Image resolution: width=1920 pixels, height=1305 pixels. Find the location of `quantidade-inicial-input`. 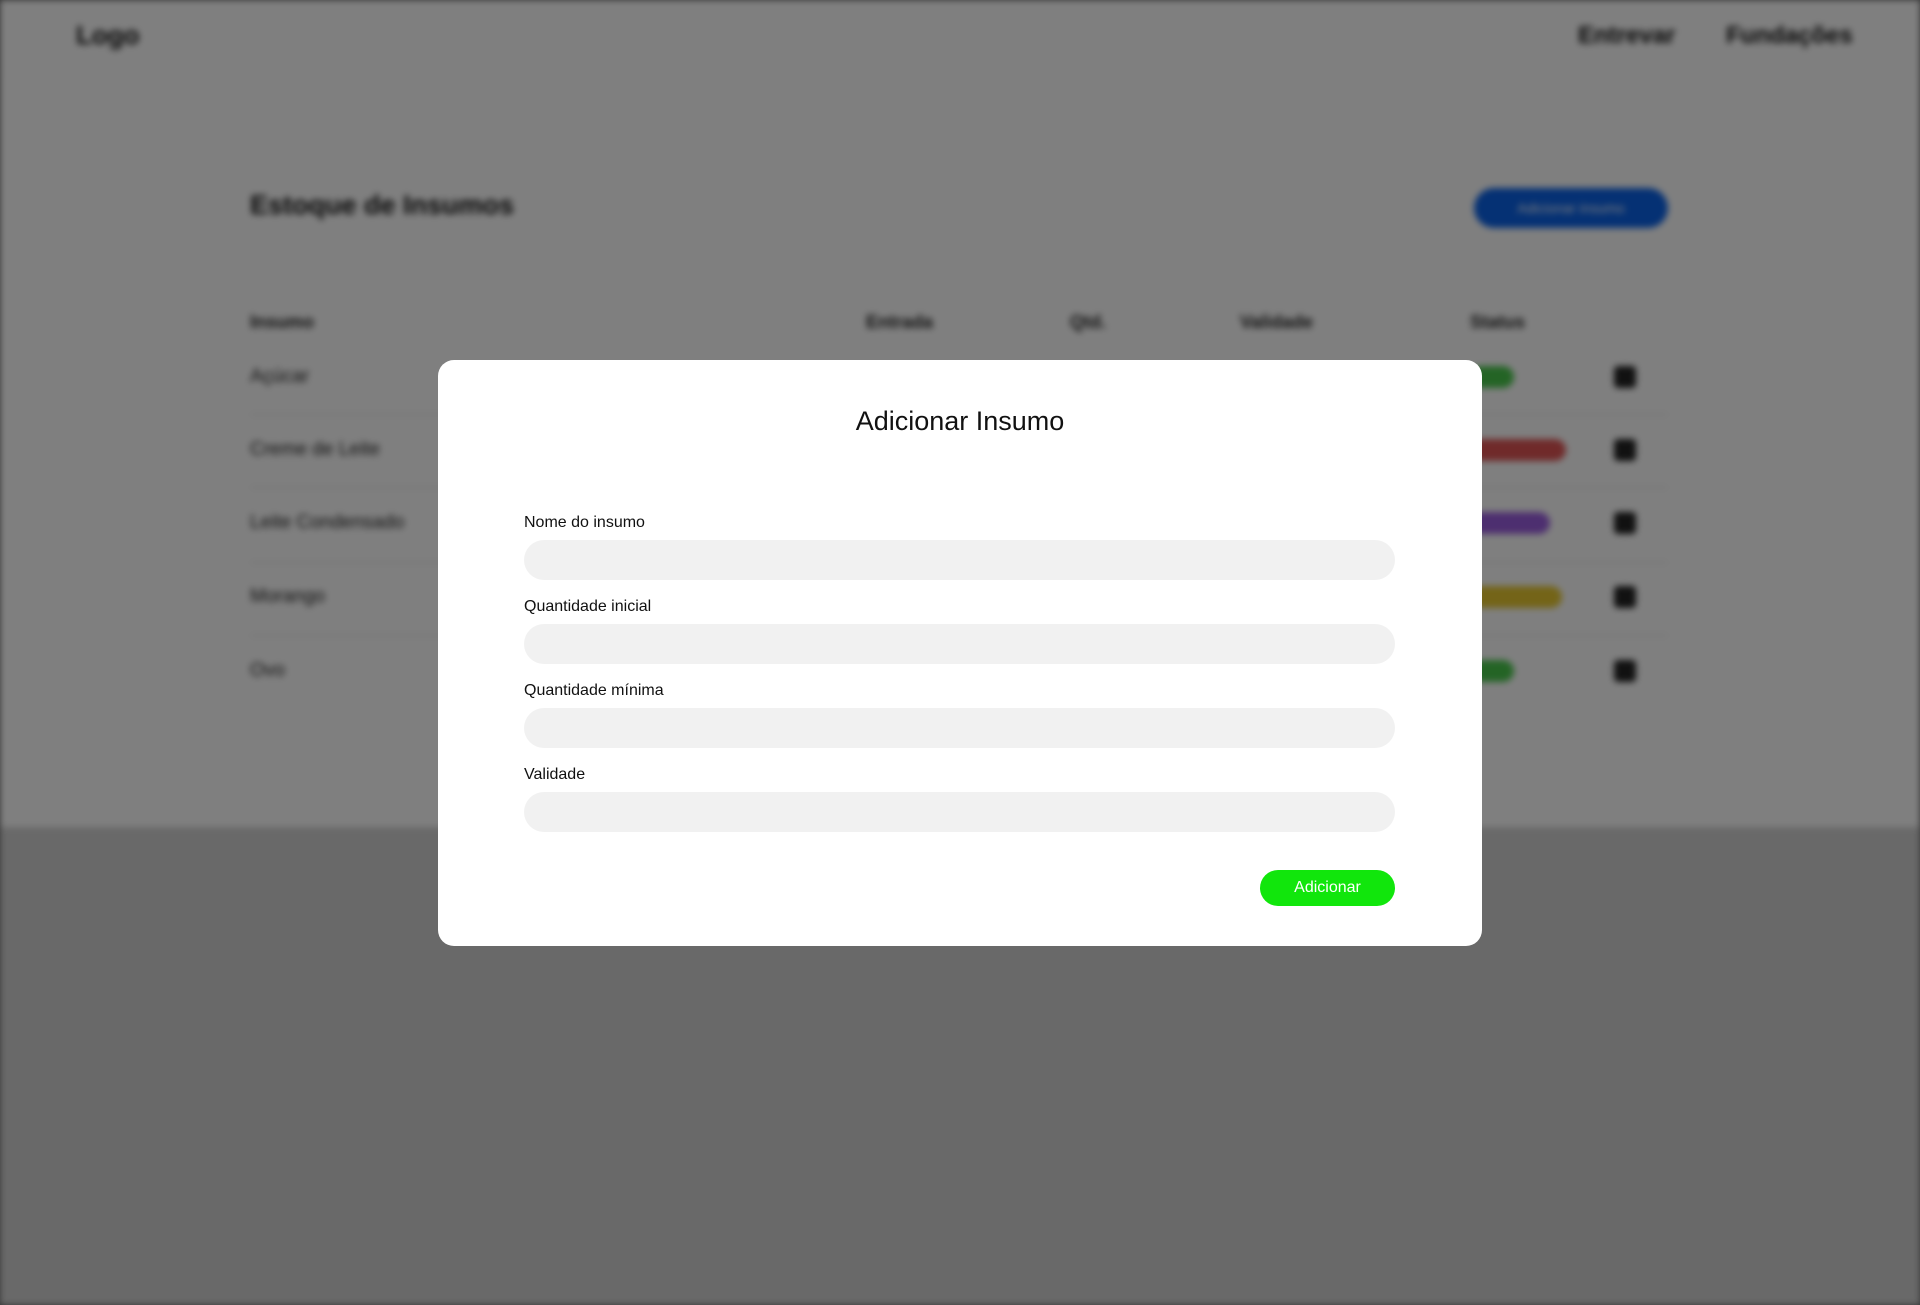

quantidade-inicial-input is located at coordinates (959, 644).